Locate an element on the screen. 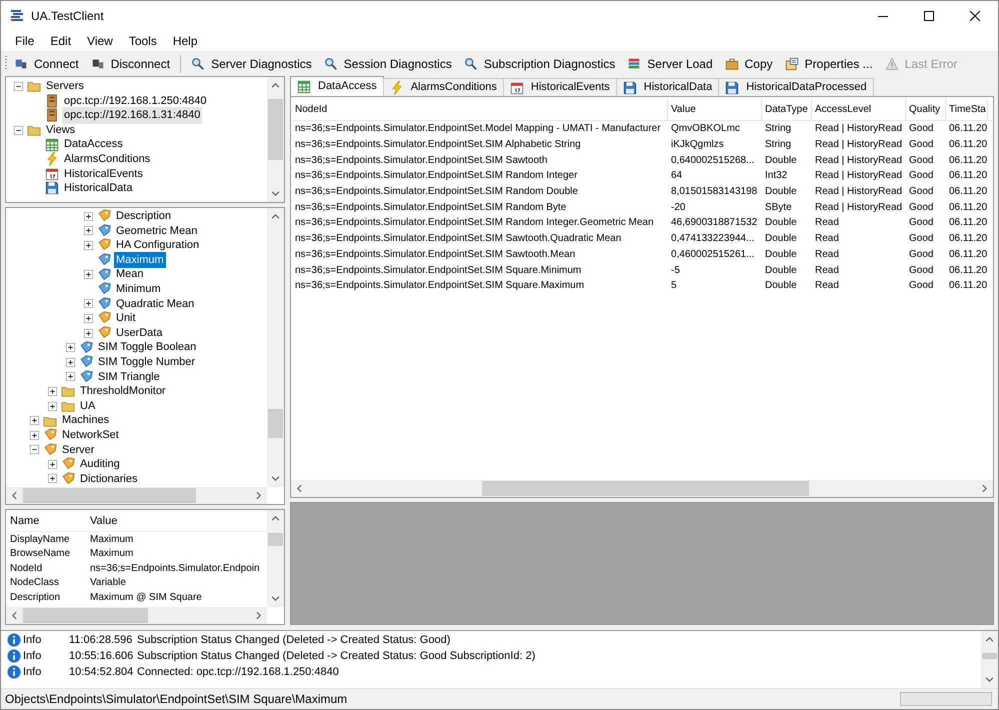  toolbar-button: Server Load is located at coordinates (670, 63).